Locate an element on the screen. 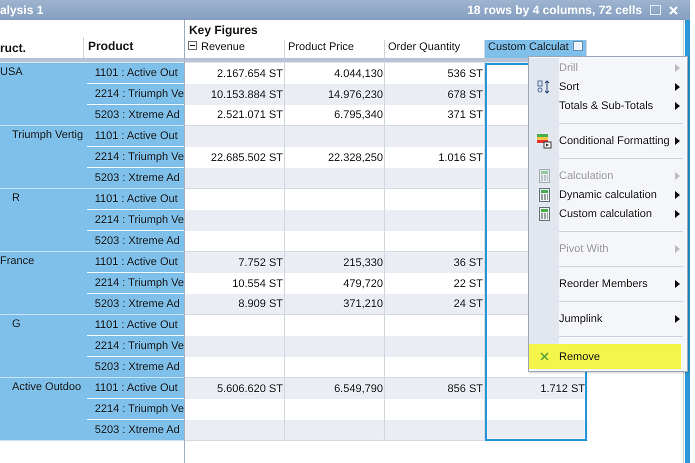 The width and height of the screenshot is (695, 463). row-header: USA is located at coordinates (11, 72).